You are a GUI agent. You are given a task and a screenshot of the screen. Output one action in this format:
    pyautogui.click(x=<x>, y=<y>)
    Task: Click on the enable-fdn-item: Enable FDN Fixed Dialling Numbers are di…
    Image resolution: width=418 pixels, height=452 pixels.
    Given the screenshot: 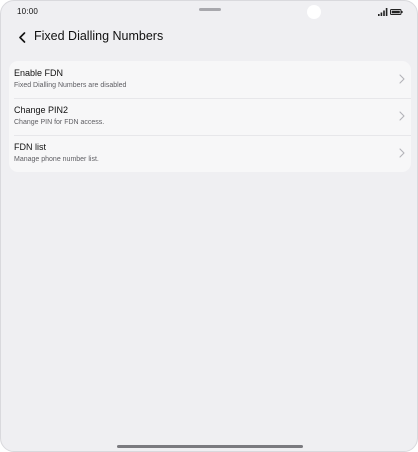 What is the action you would take?
    pyautogui.click(x=210, y=79)
    